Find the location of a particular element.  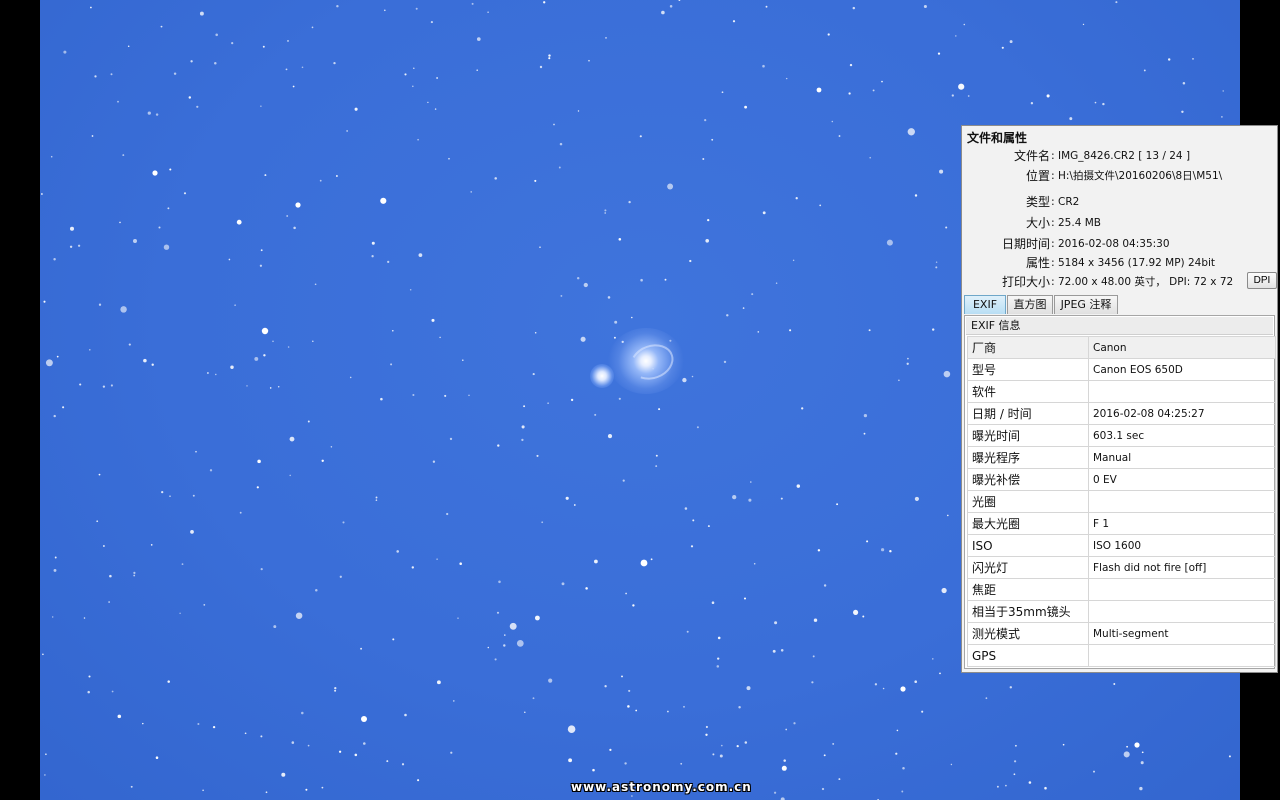

exif-row: 焦距 is located at coordinates (1121, 589).